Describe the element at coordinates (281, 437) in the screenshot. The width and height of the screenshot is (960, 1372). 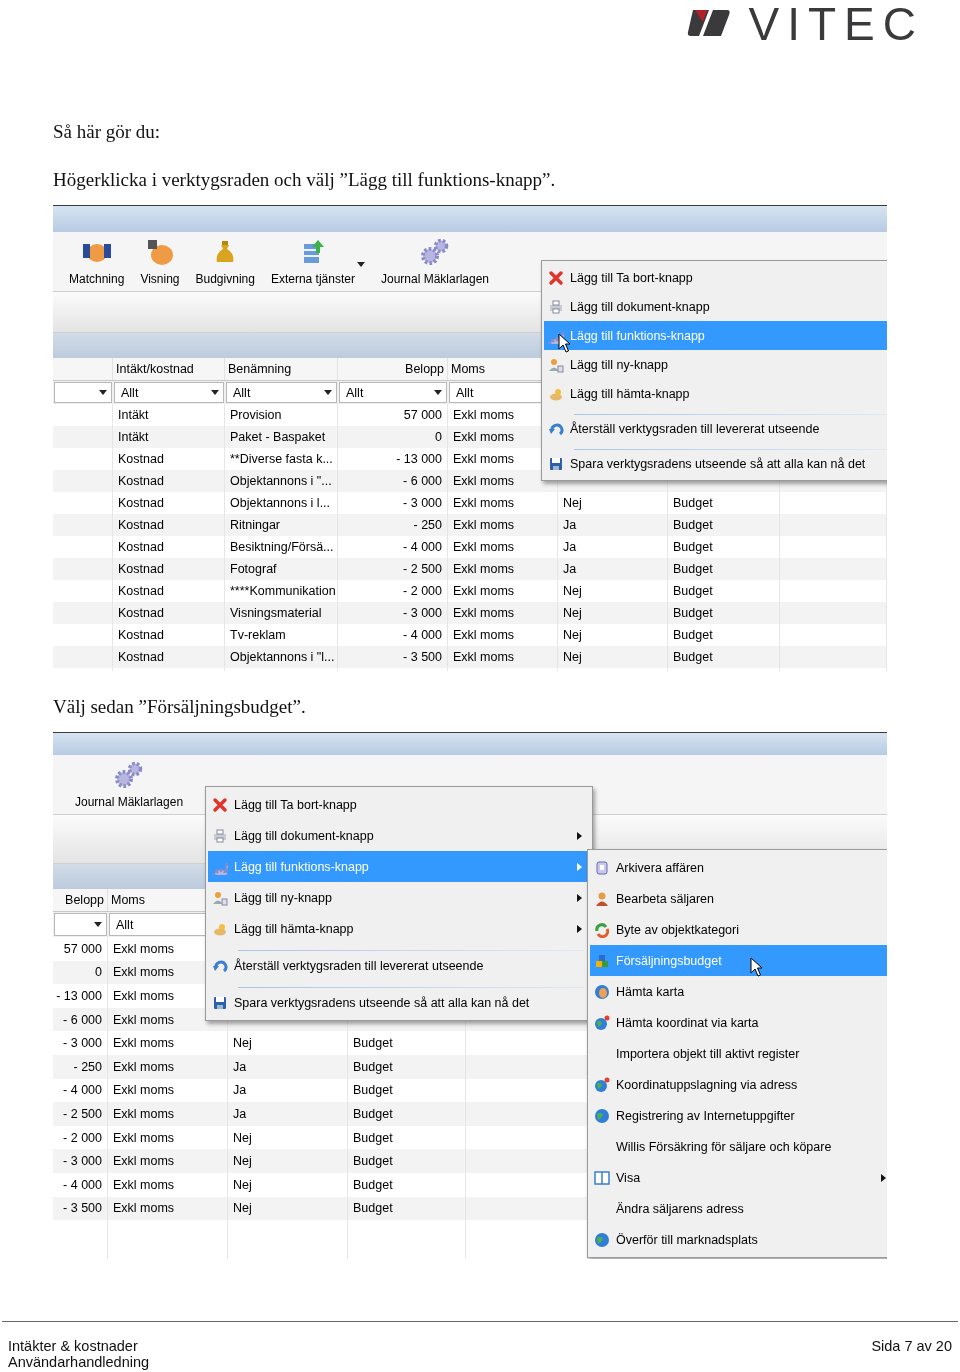
I see `table-cell: Paket - Baspaket` at that location.